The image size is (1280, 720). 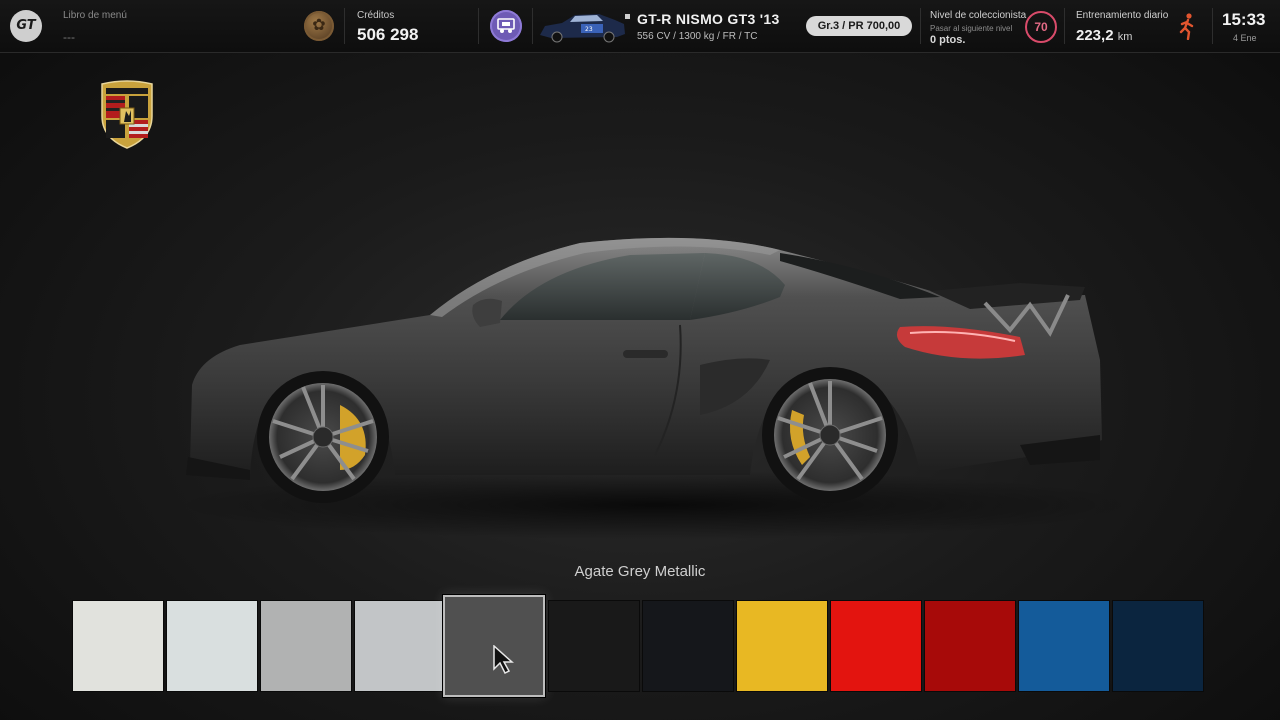 I want to click on front-wheel, so click(x=323, y=437).